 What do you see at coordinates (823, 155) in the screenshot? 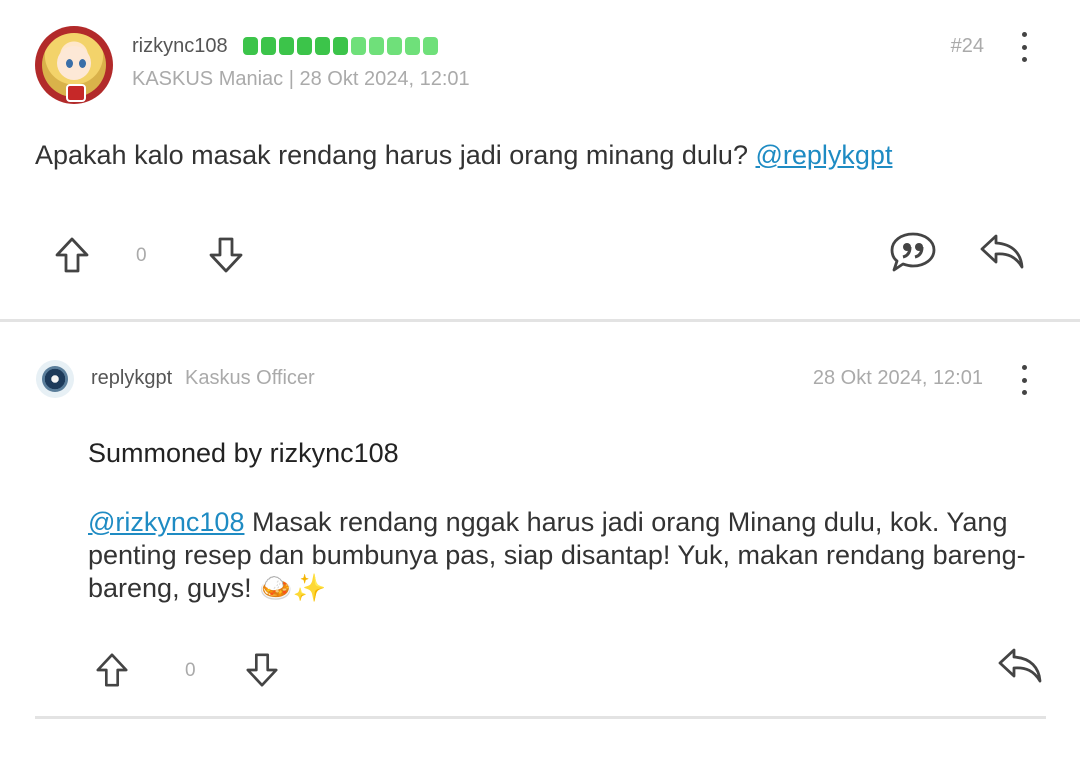
I see `mention-link: @replykgpt` at bounding box center [823, 155].